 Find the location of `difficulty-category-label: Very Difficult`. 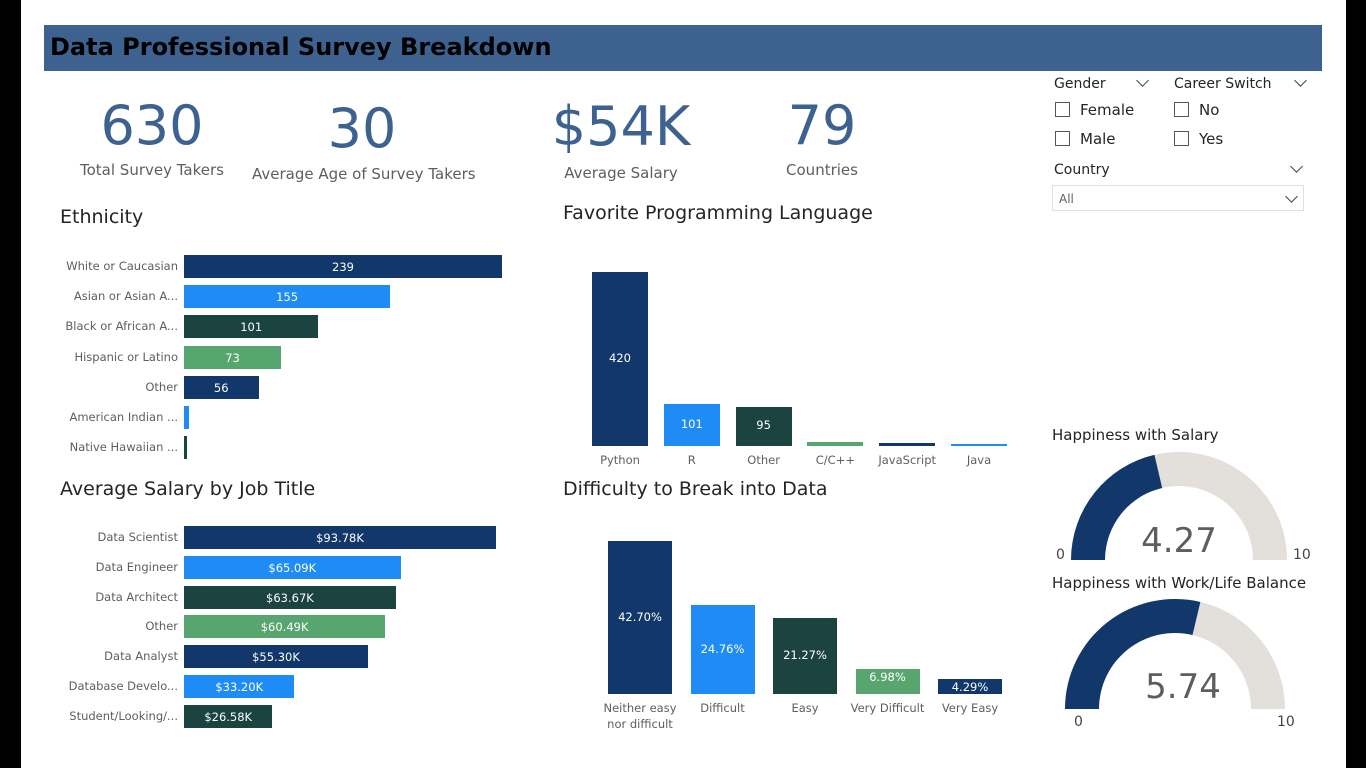

difficulty-category-label: Very Difficult is located at coordinates (887, 708).